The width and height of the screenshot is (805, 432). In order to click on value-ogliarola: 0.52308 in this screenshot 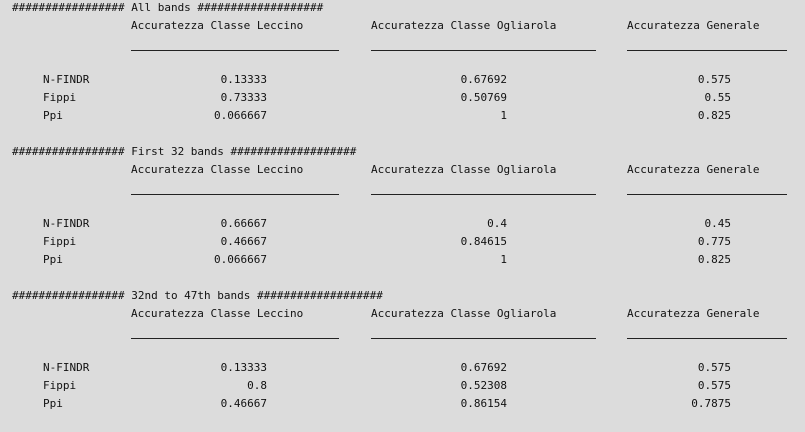, I will do `click(483, 385)`.